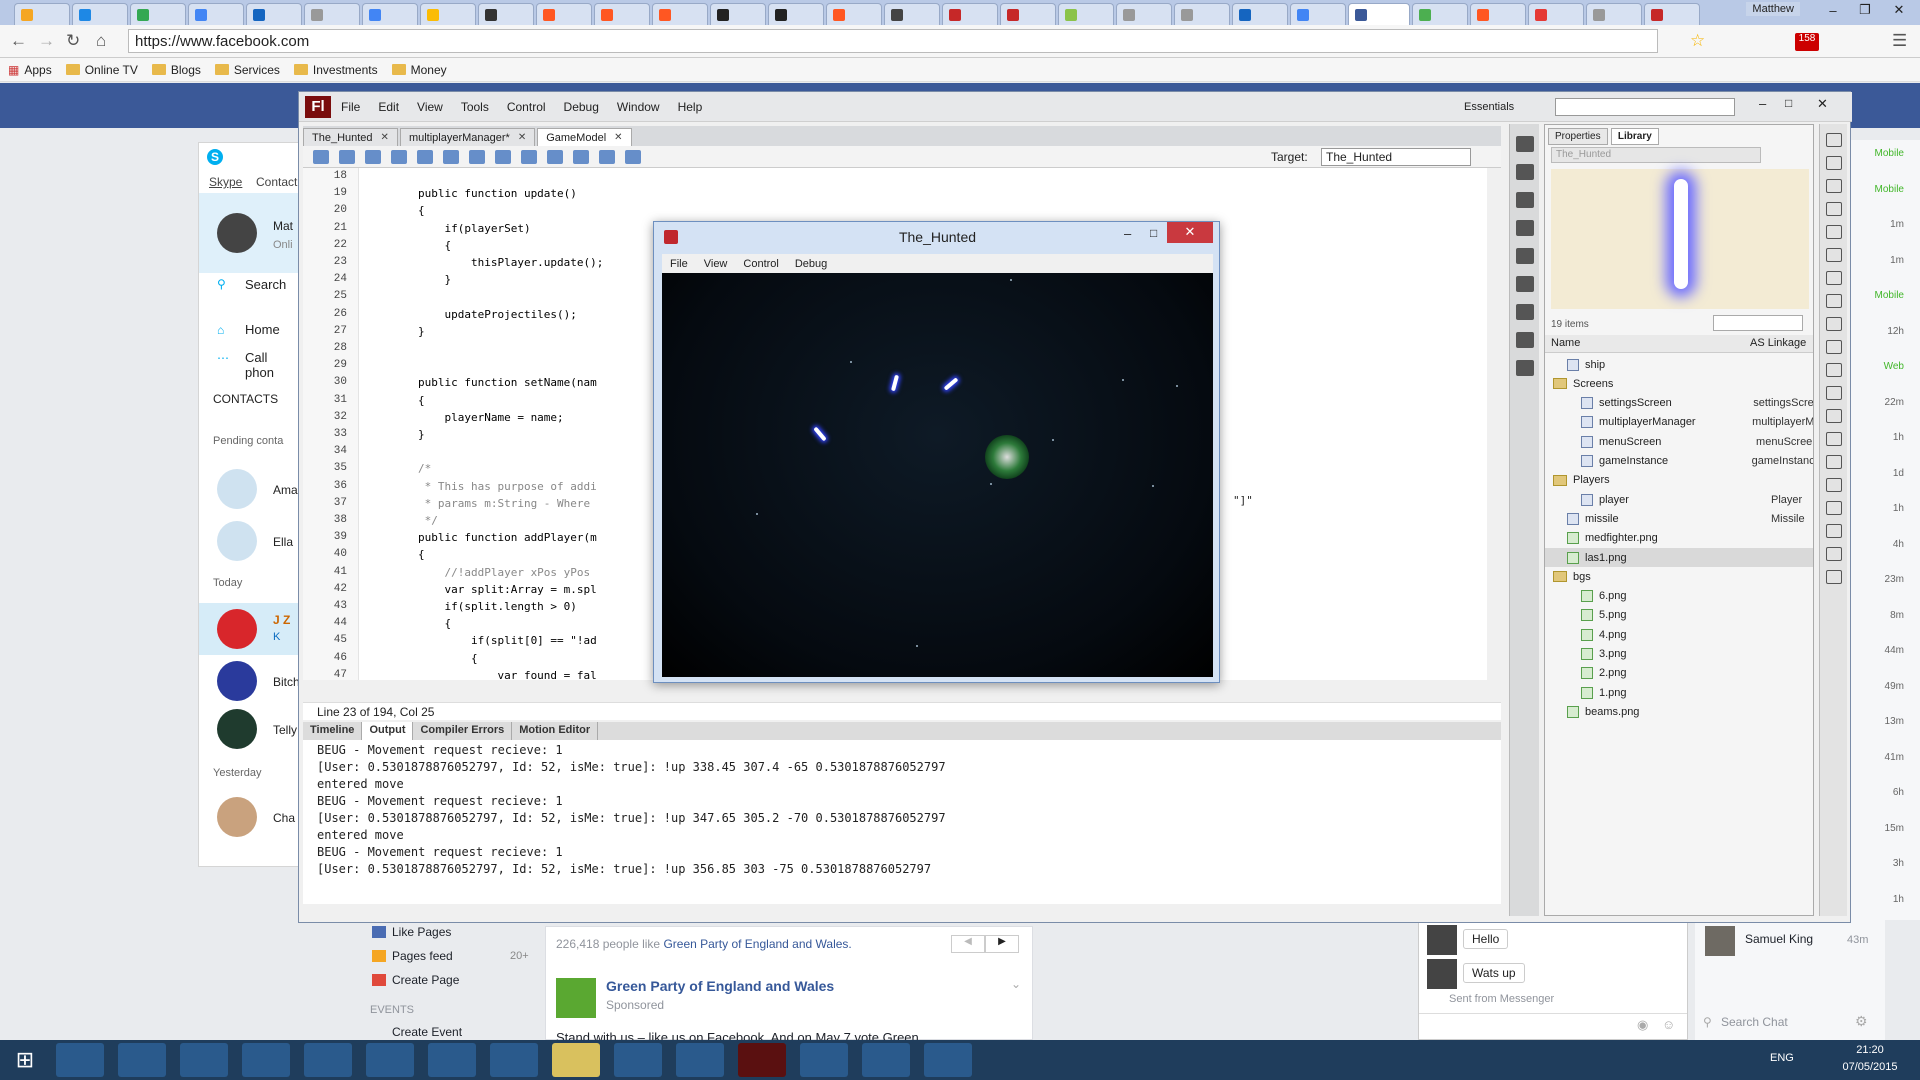  Describe the element at coordinates (18, 41) in the screenshot. I see `back-icon: ←` at that location.